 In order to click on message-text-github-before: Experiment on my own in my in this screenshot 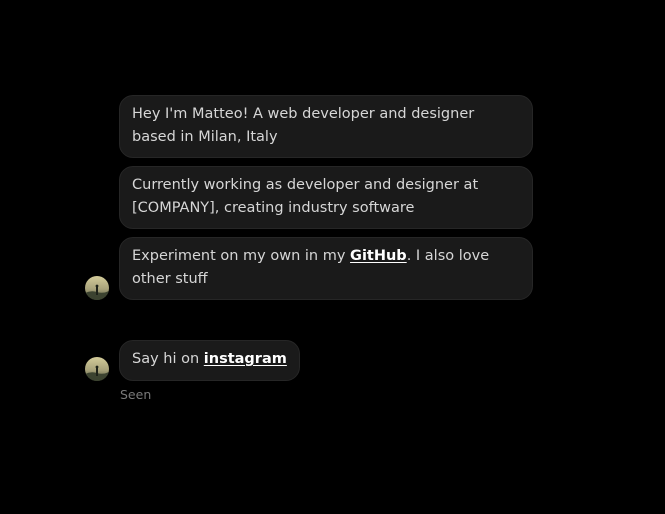, I will do `click(241, 256)`.